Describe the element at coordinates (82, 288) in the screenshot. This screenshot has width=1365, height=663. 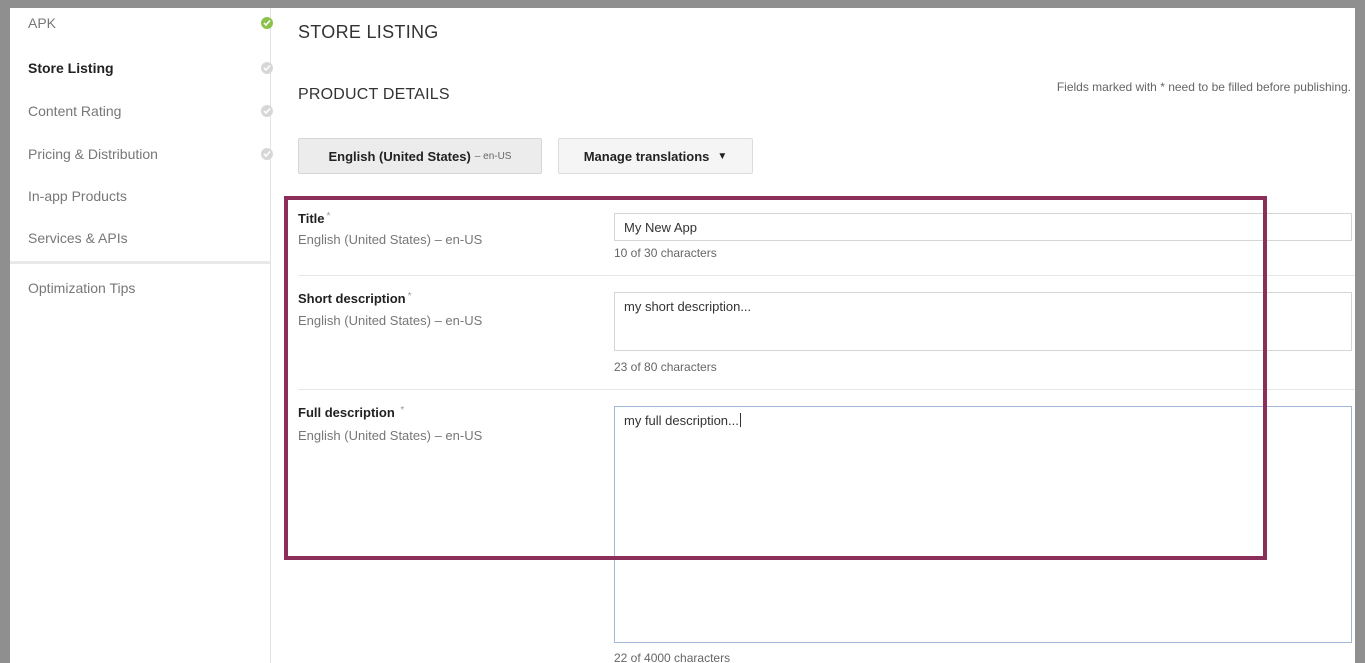
I see `sidebar-item-label: Optimization Tips` at that location.